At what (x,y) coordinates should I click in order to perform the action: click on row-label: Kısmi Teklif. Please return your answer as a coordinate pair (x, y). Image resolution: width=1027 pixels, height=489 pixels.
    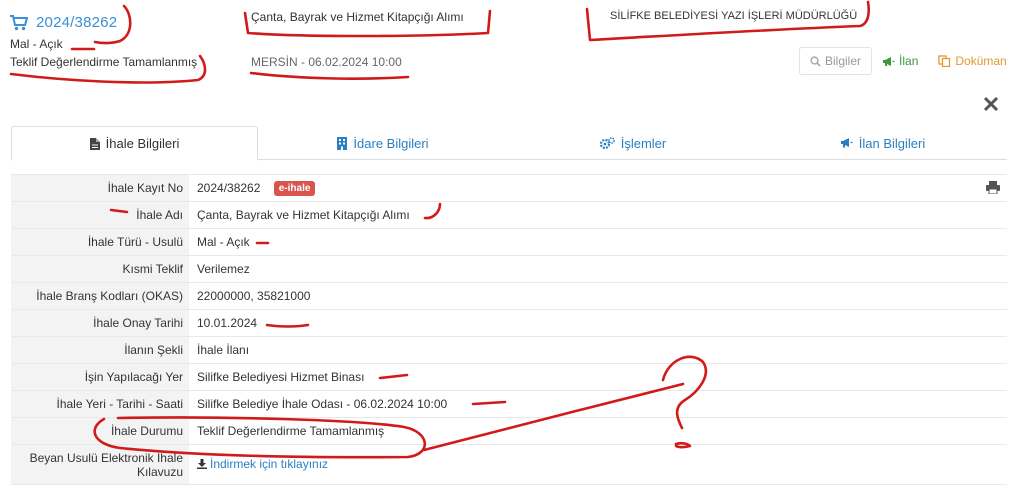
    Looking at the image, I should click on (100, 269).